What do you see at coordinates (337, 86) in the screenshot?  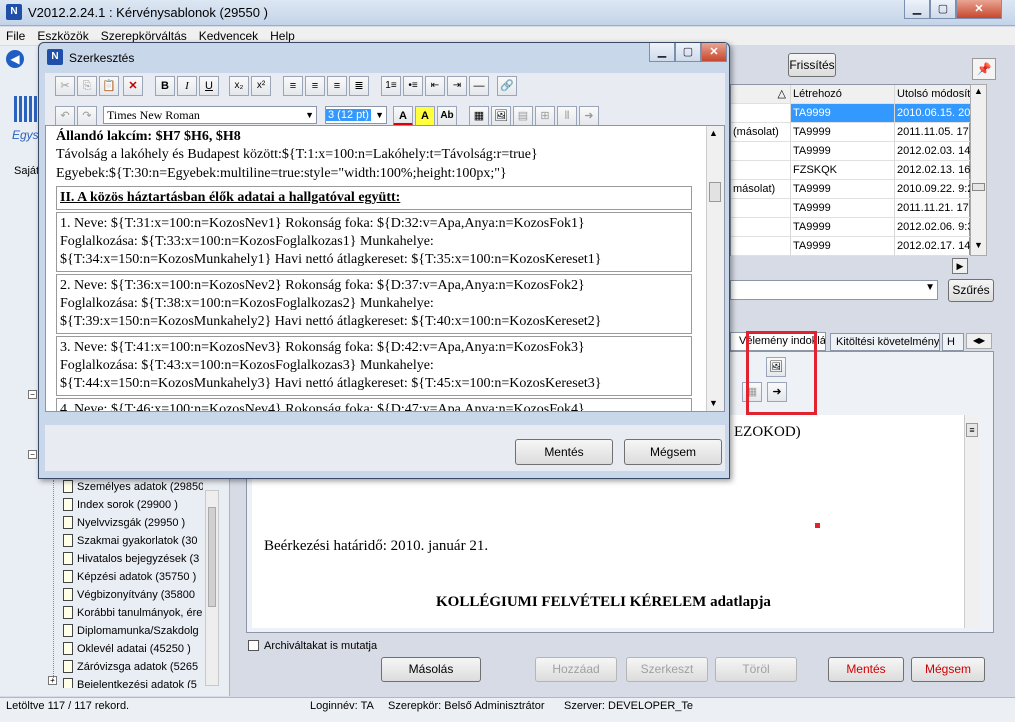 I see `align-right-icon: ≡` at bounding box center [337, 86].